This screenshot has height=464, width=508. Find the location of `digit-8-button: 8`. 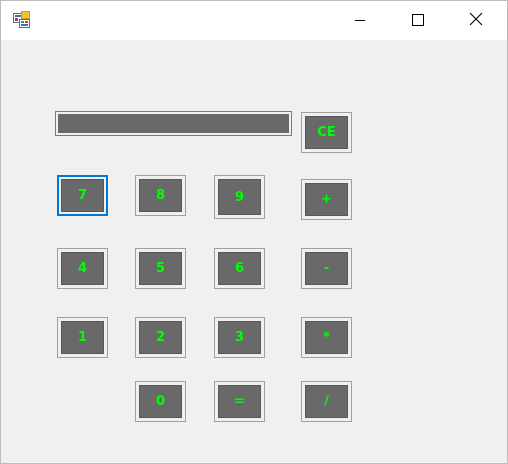

digit-8-button: 8 is located at coordinates (160, 195).